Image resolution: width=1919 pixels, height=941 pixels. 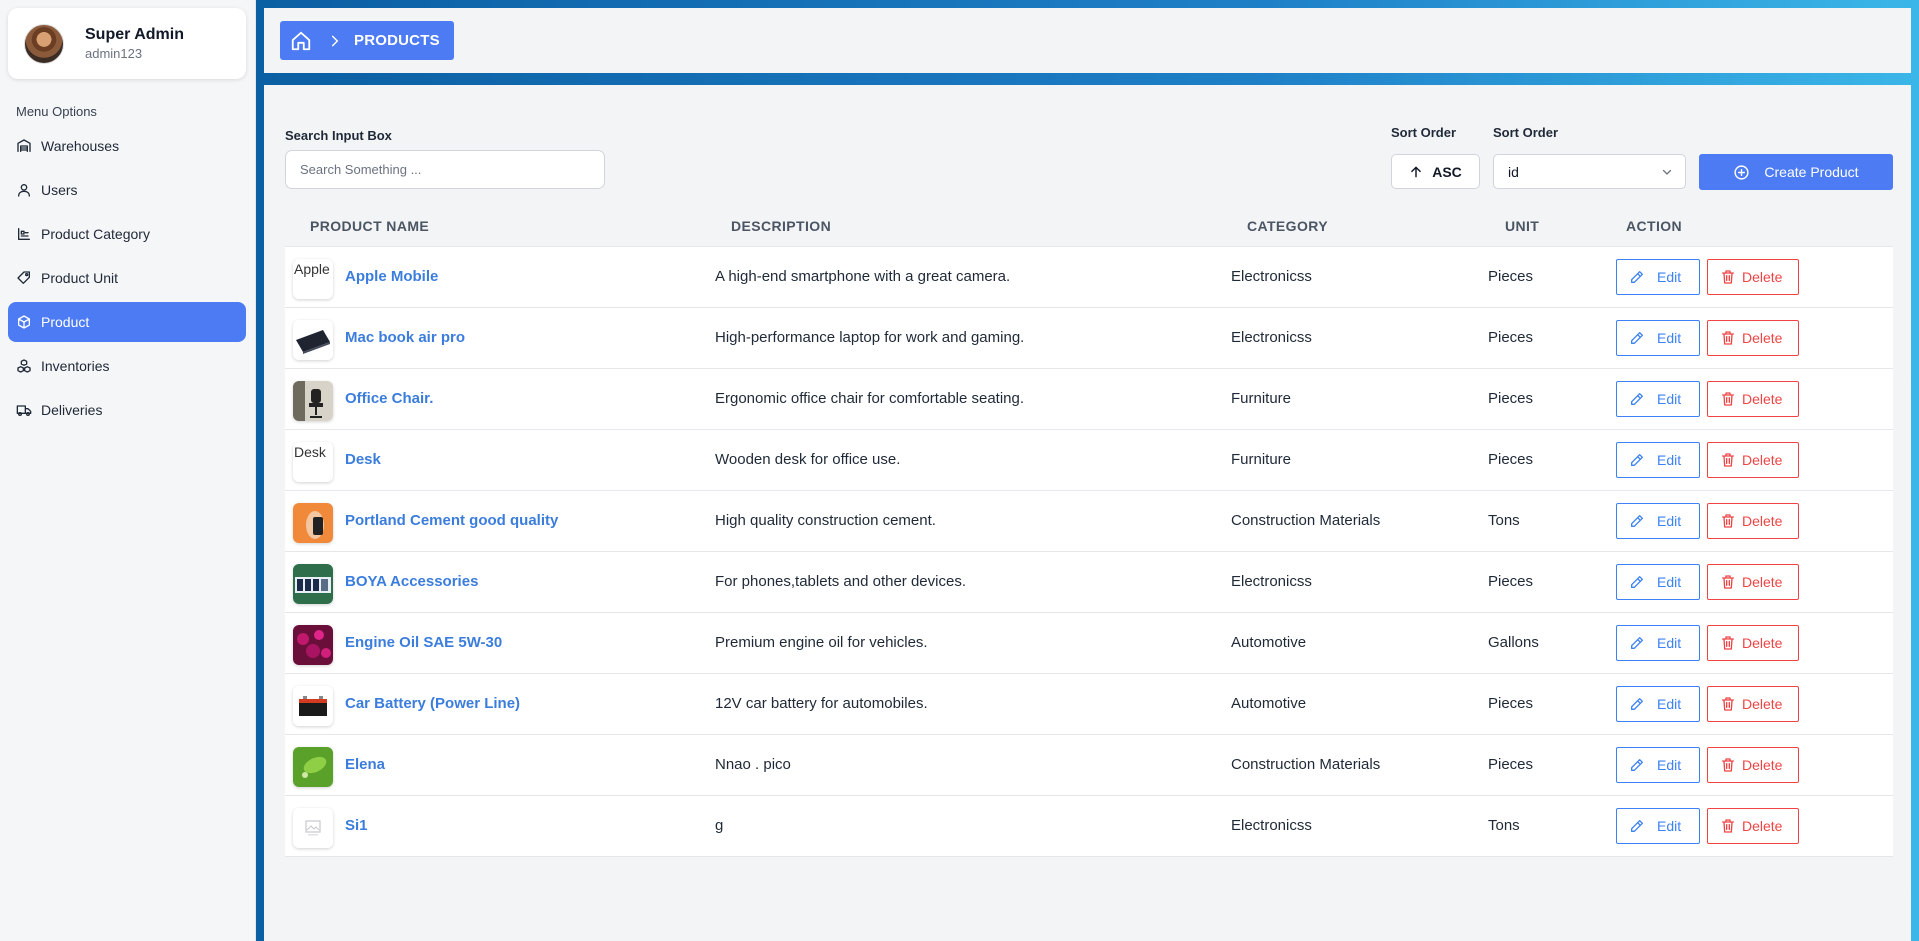 What do you see at coordinates (127, 322) in the screenshot?
I see `sidebar-item-product: Product` at bounding box center [127, 322].